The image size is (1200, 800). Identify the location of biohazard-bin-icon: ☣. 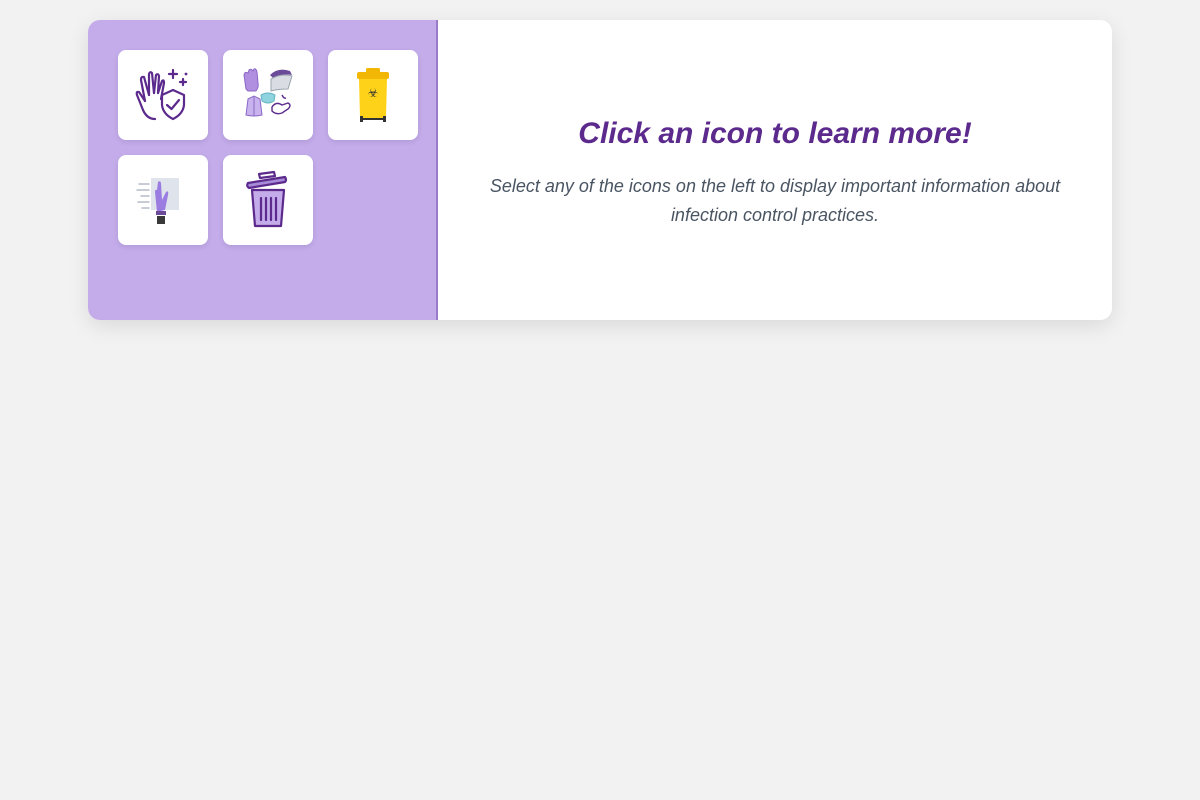
(373, 95).